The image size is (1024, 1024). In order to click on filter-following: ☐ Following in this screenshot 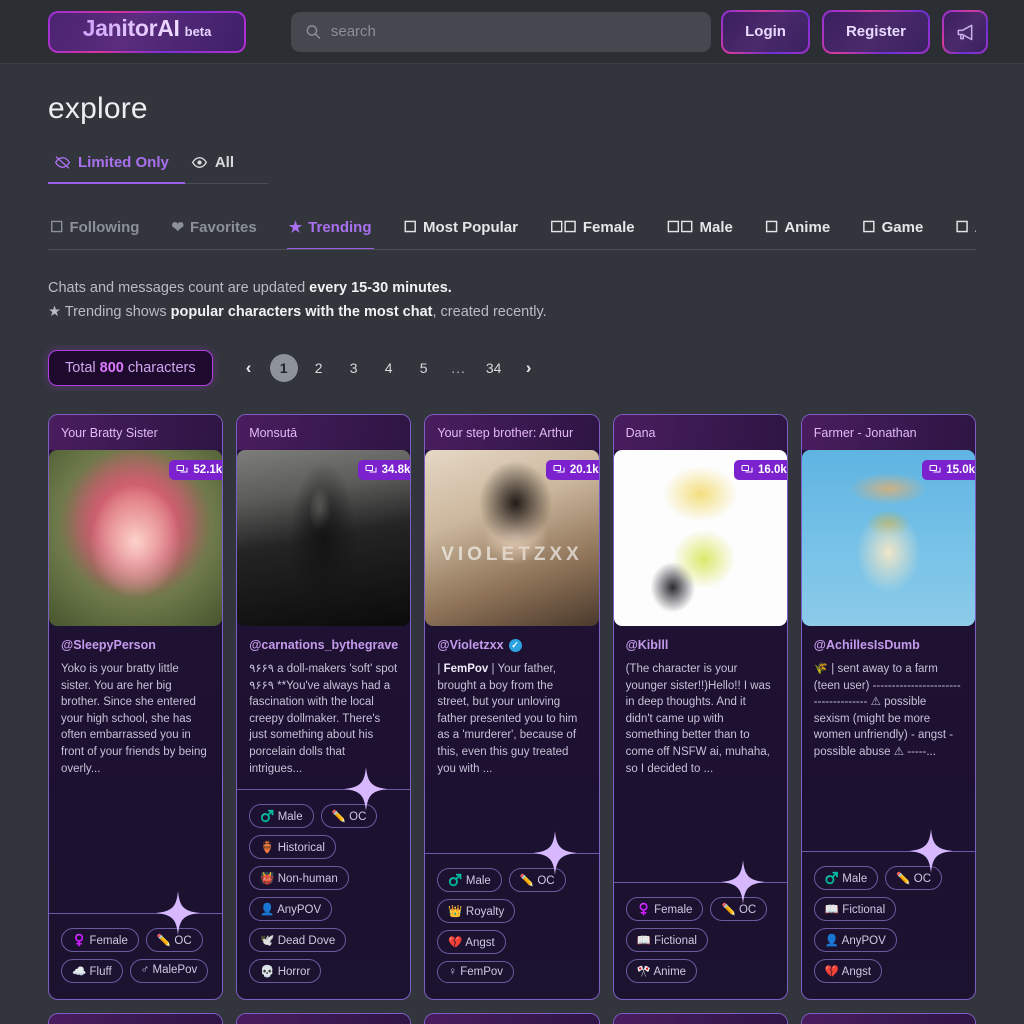, I will do `click(94, 231)`.